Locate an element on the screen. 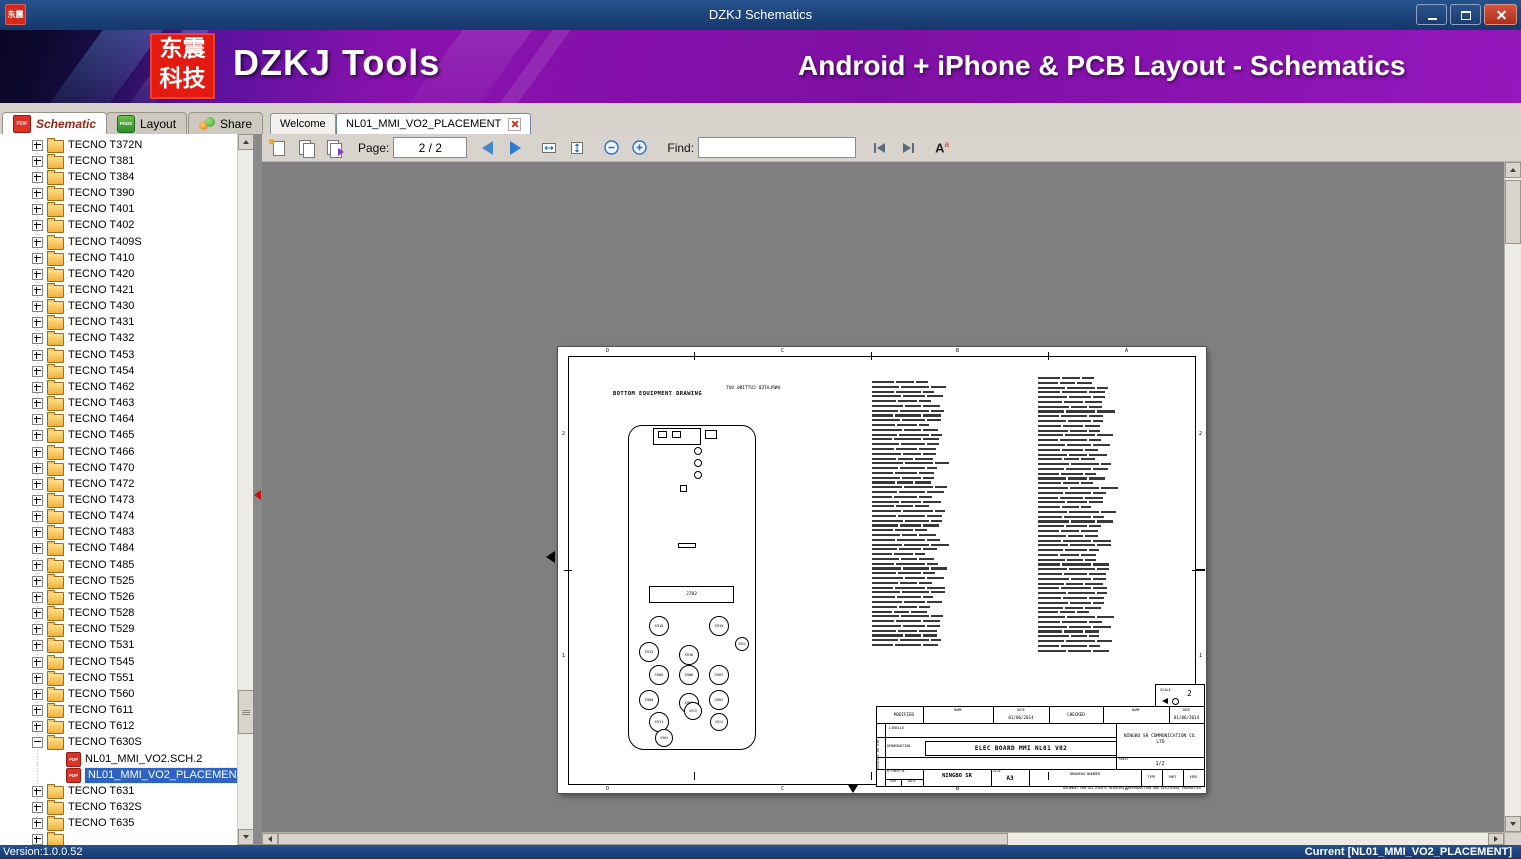 Image resolution: width=1521 pixels, height=859 pixels. minimize-button is located at coordinates (1431, 14).